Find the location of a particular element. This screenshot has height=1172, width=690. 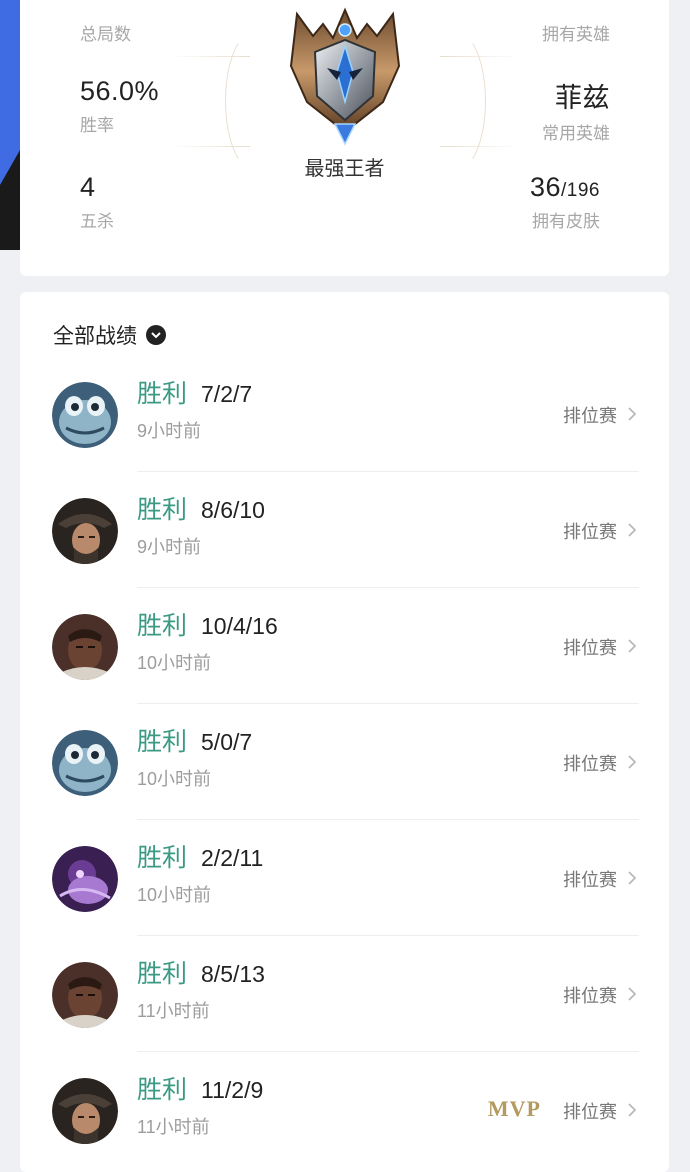

match-row: 胜利 2/2/11 10小时前 排位赛 is located at coordinates (344, 878).